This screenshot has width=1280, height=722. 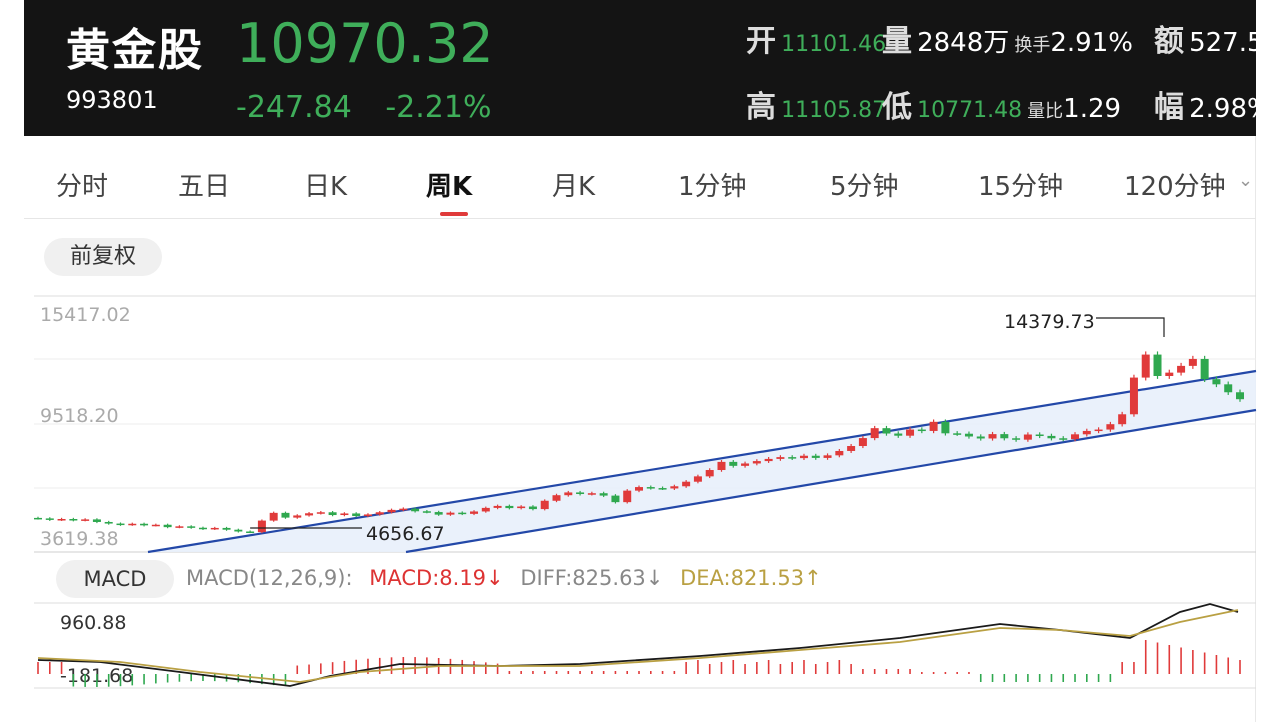 What do you see at coordinates (831, 481) in the screenshot?
I see `channel-lower-line` at bounding box center [831, 481].